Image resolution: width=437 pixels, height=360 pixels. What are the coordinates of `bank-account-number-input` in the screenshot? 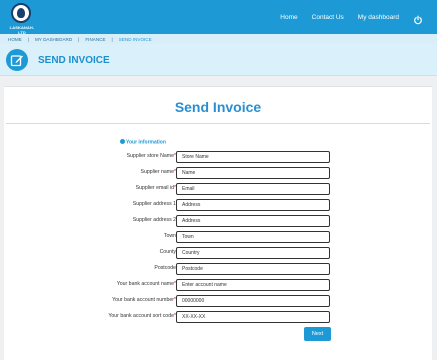 It's located at (253, 301).